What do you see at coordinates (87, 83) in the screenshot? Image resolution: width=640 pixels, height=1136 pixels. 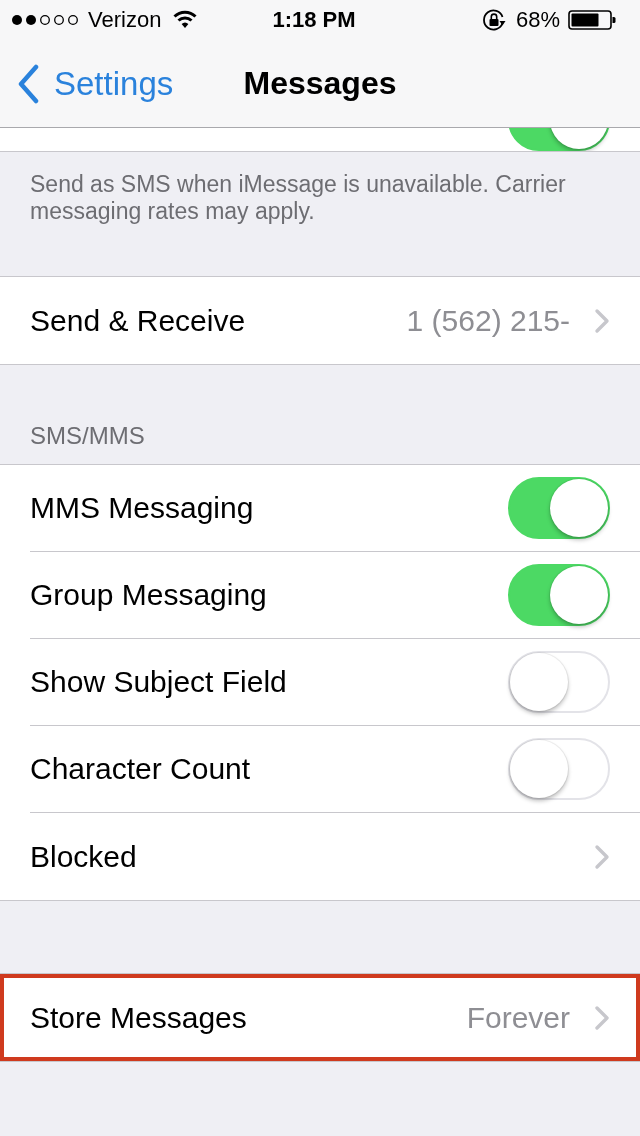 I see `back-button: Settings` at bounding box center [87, 83].